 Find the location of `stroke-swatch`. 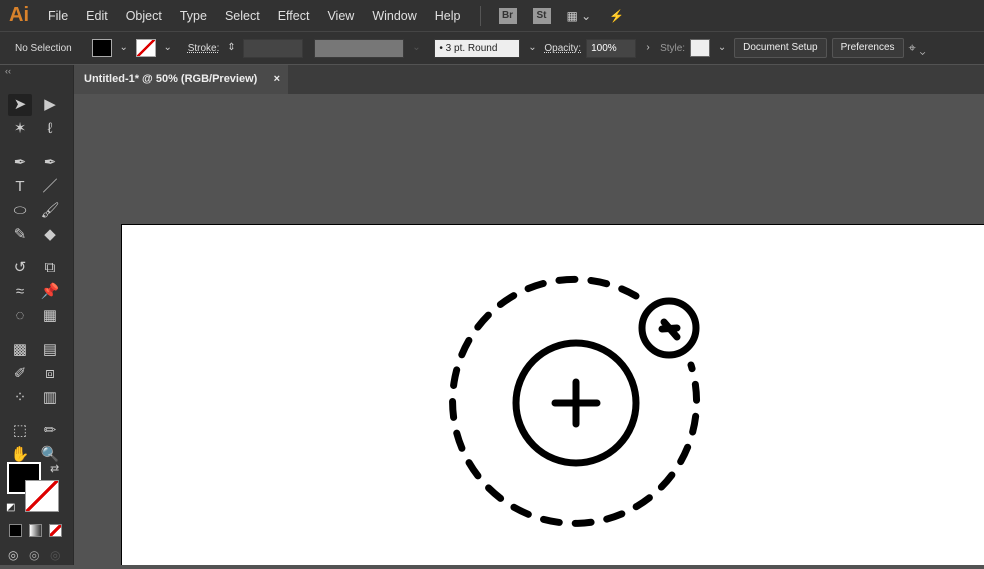

stroke-swatch is located at coordinates (145, 48).